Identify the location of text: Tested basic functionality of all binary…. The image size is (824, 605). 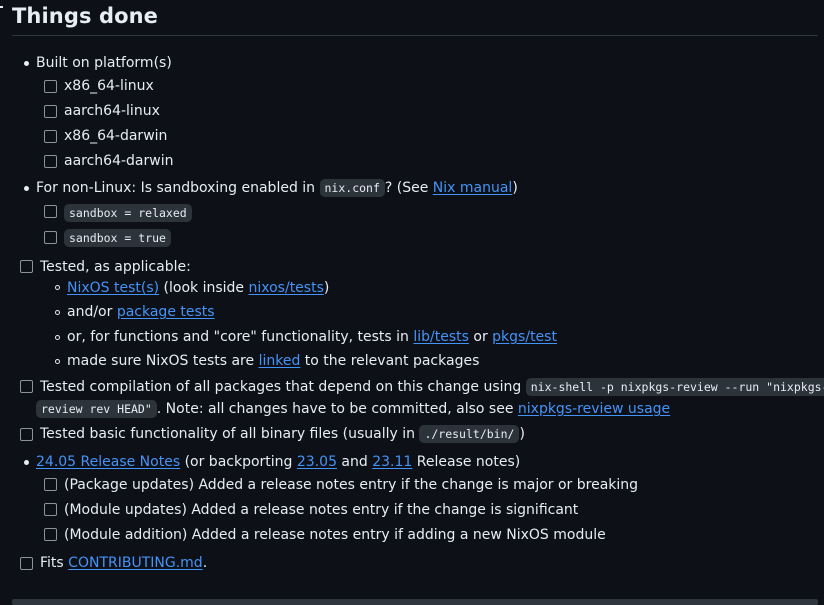
(230, 434).